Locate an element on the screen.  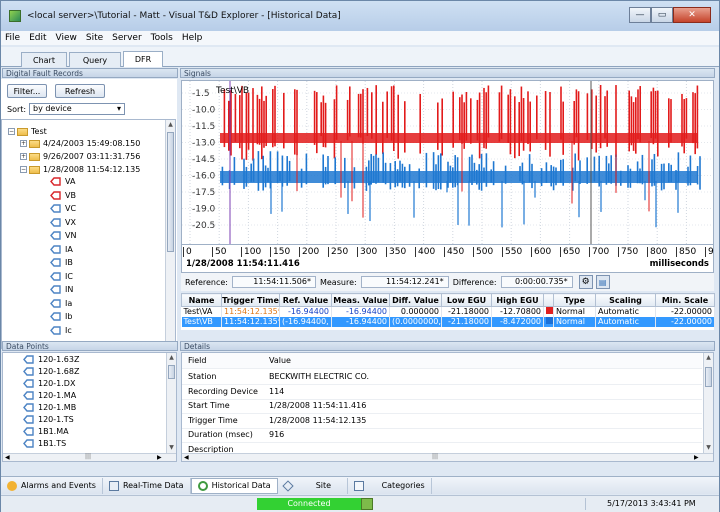
tab-categories: Categories is located at coordinates (390, 485).